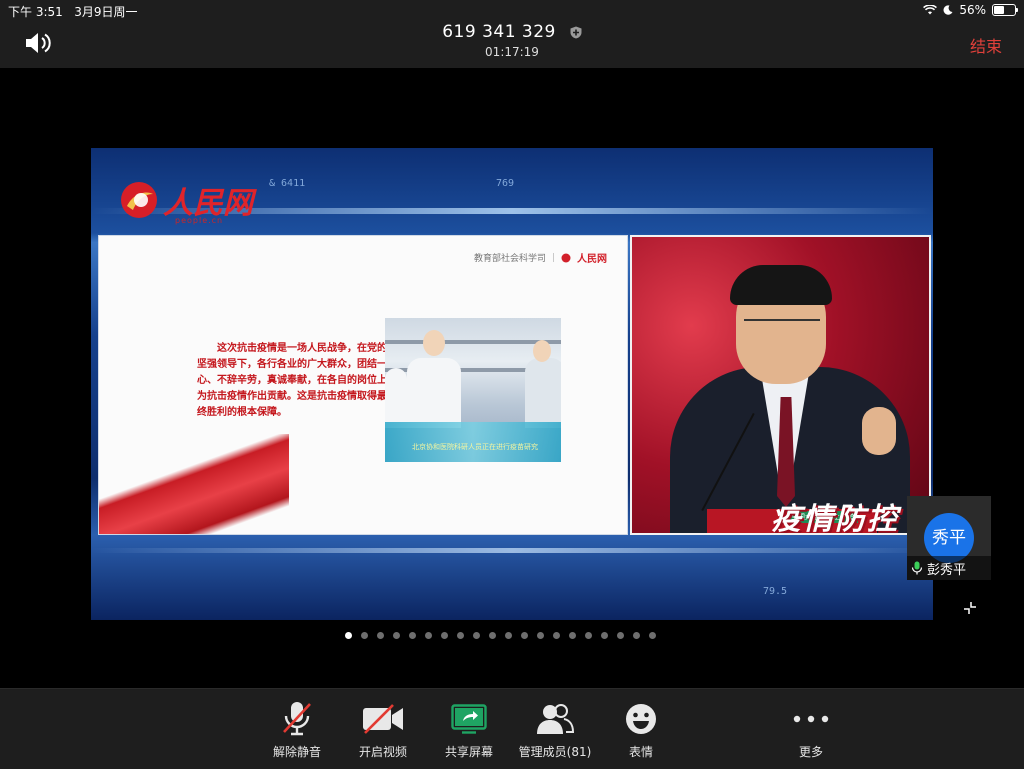 The height and width of the screenshot is (769, 1024). Describe the element at coordinates (73, 11) in the screenshot. I see `status-left: 下午 3:51 3月9日周一` at that location.